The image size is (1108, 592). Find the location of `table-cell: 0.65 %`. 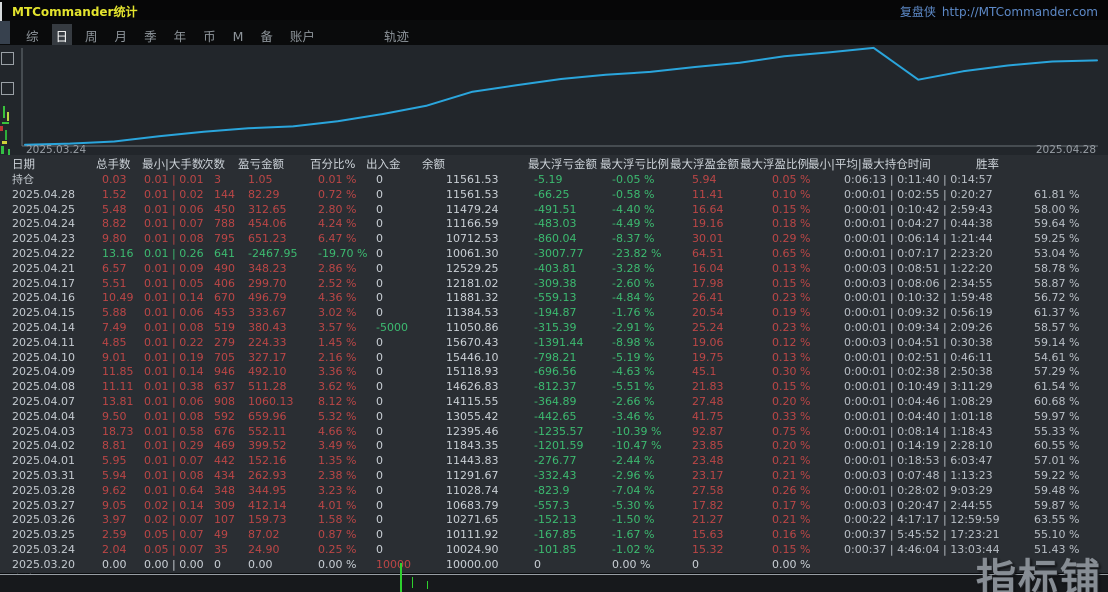

table-cell: 0.65 % is located at coordinates (791, 253).